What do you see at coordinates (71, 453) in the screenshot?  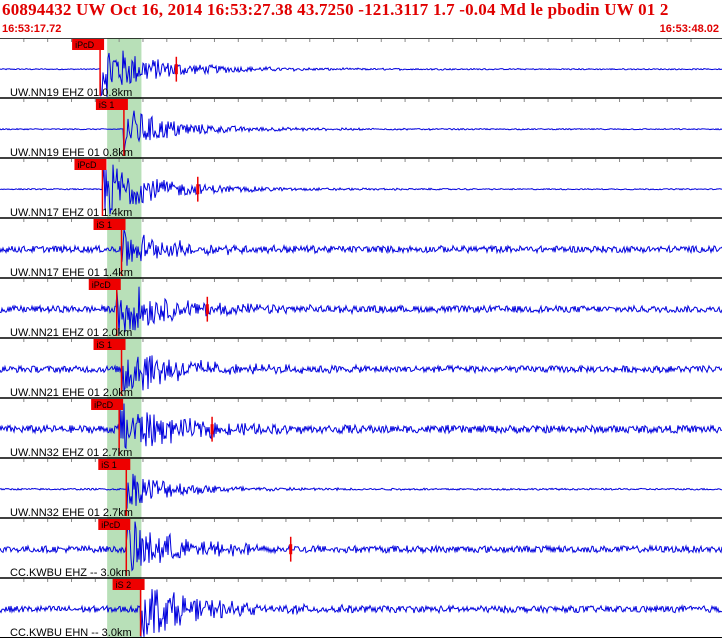 I see `station-label: UW.NN32 EHZ 01 2.7km` at bounding box center [71, 453].